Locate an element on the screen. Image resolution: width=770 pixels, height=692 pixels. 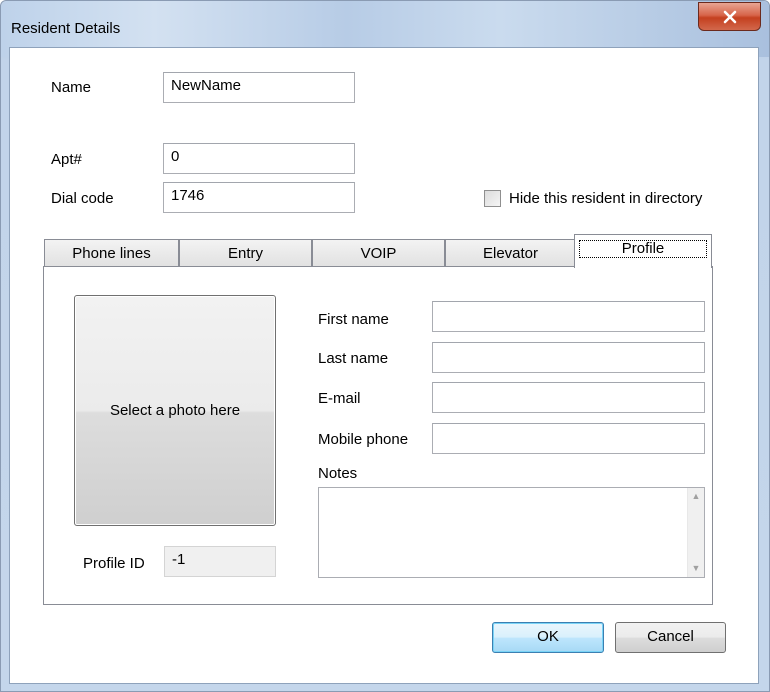
tab-phone-lines: Phone lines is located at coordinates (111, 253).